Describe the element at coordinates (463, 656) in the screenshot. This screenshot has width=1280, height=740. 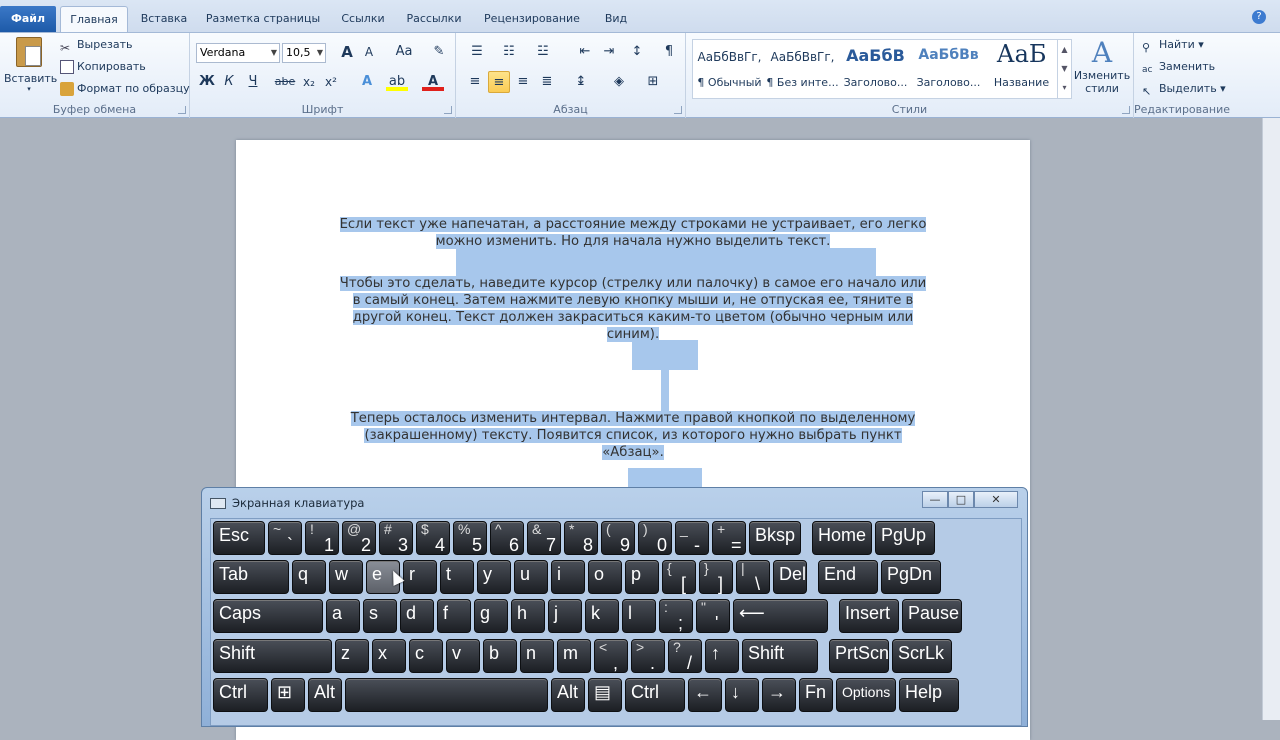
I see `key-v: v` at that location.